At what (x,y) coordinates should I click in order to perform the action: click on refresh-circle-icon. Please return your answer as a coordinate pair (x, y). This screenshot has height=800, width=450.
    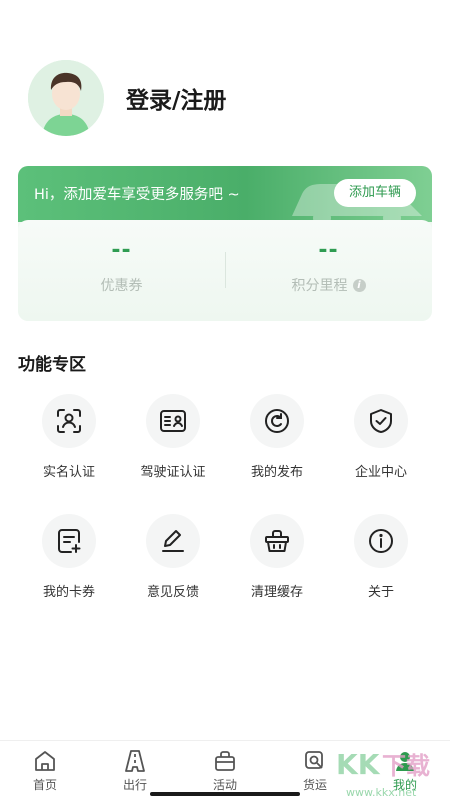
    Looking at the image, I should click on (277, 421).